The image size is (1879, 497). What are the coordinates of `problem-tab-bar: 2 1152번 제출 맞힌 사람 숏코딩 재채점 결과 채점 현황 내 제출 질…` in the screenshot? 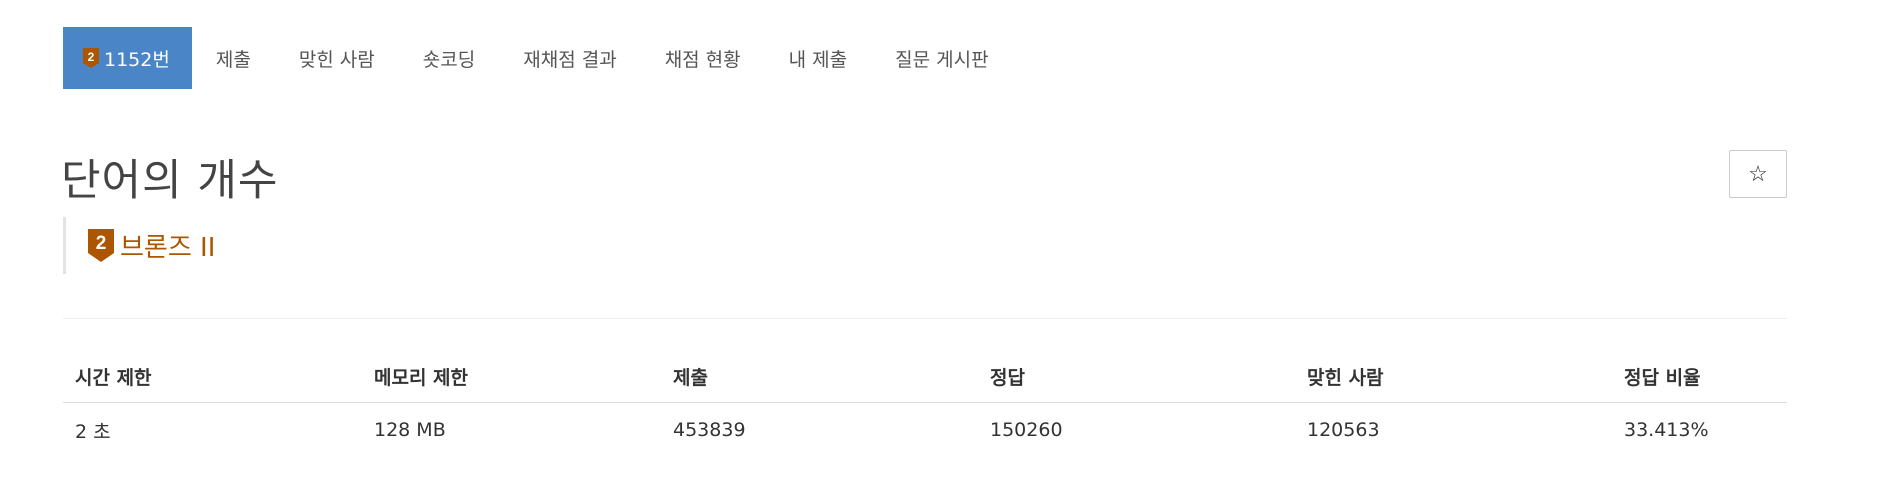 It's located at (538, 58).